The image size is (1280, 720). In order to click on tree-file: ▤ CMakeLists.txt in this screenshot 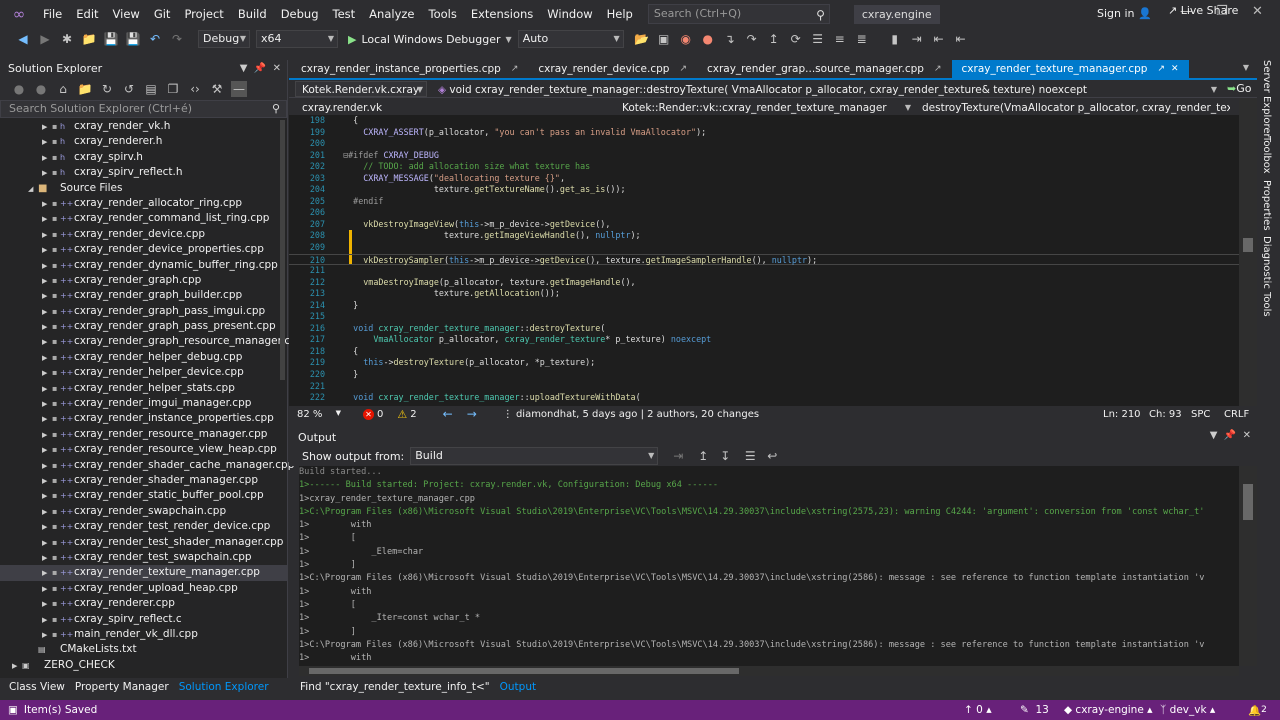, I will do `click(143, 649)`.